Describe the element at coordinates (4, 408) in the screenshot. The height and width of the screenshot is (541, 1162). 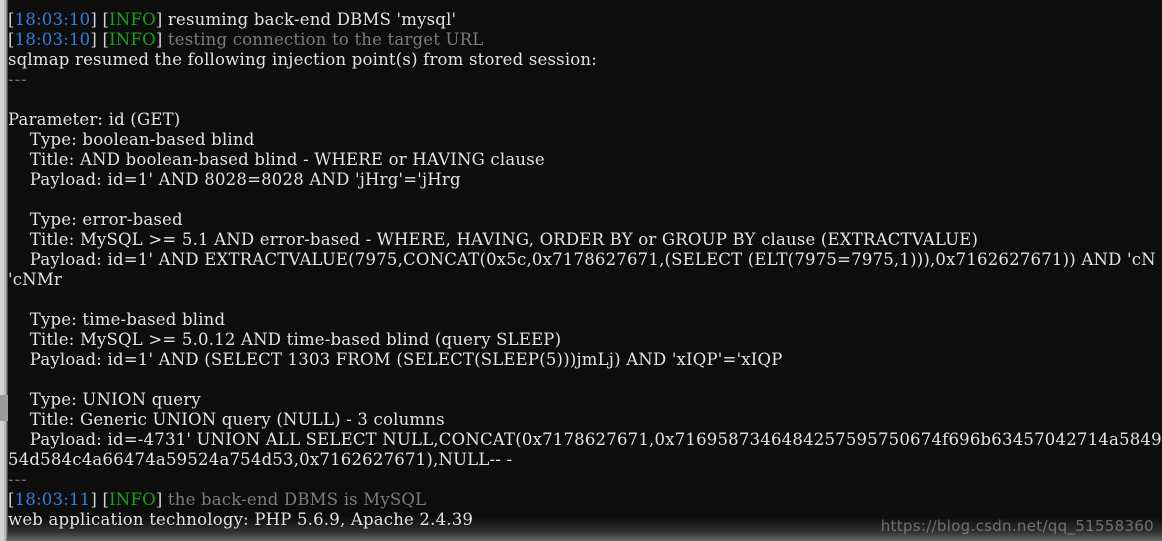
I see `scrollbar-thumb` at that location.